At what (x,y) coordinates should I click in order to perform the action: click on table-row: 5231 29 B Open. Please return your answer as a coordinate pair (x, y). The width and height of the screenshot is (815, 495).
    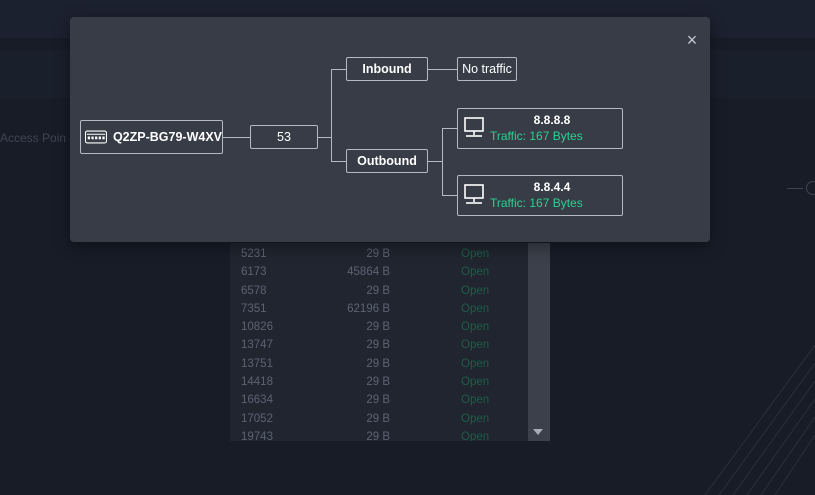
    Looking at the image, I should click on (379, 254).